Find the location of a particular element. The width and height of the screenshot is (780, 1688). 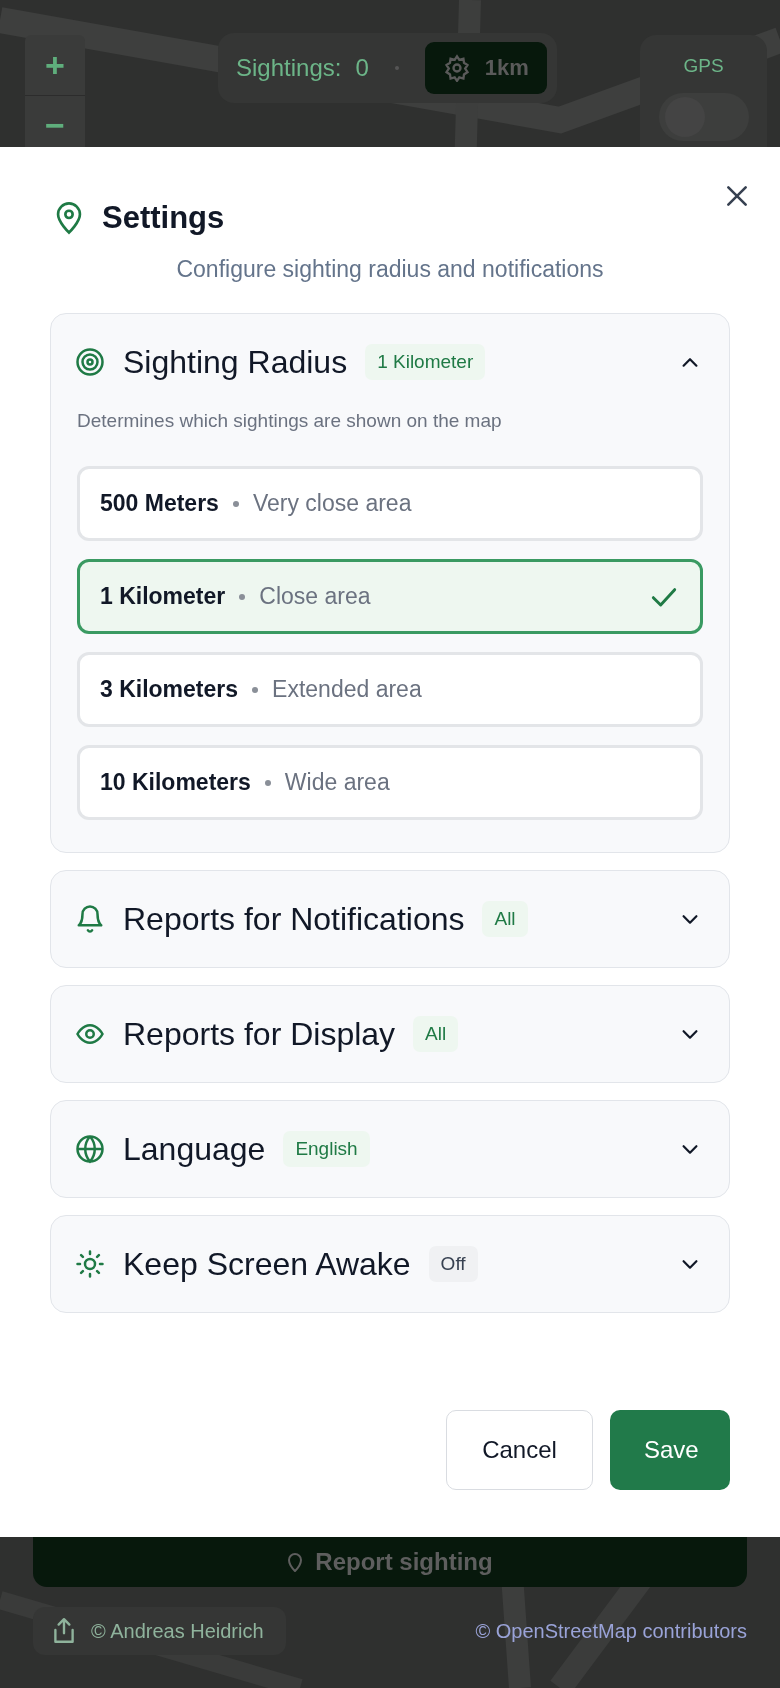

section-header: Language English is located at coordinates (390, 1149).